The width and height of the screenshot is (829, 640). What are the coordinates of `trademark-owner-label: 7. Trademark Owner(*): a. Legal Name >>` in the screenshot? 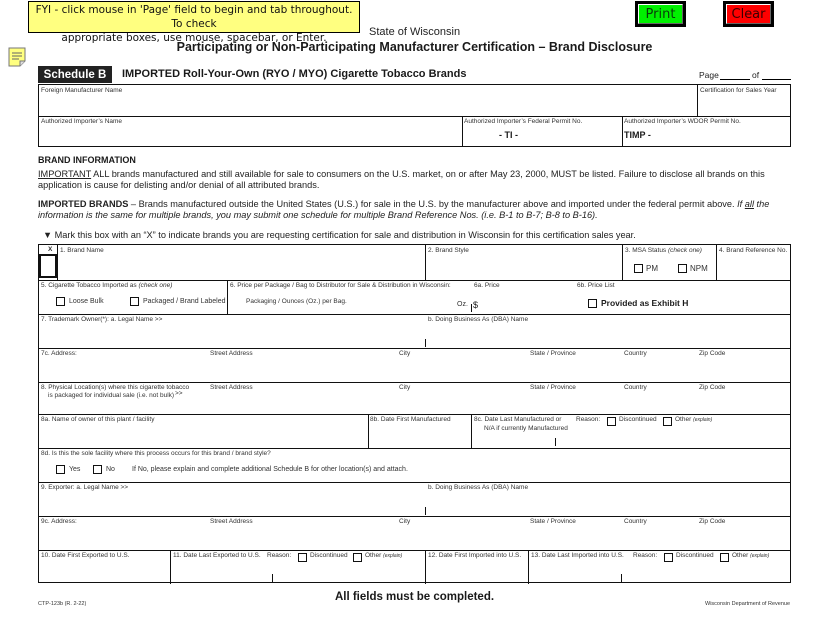 It's located at (102, 319).